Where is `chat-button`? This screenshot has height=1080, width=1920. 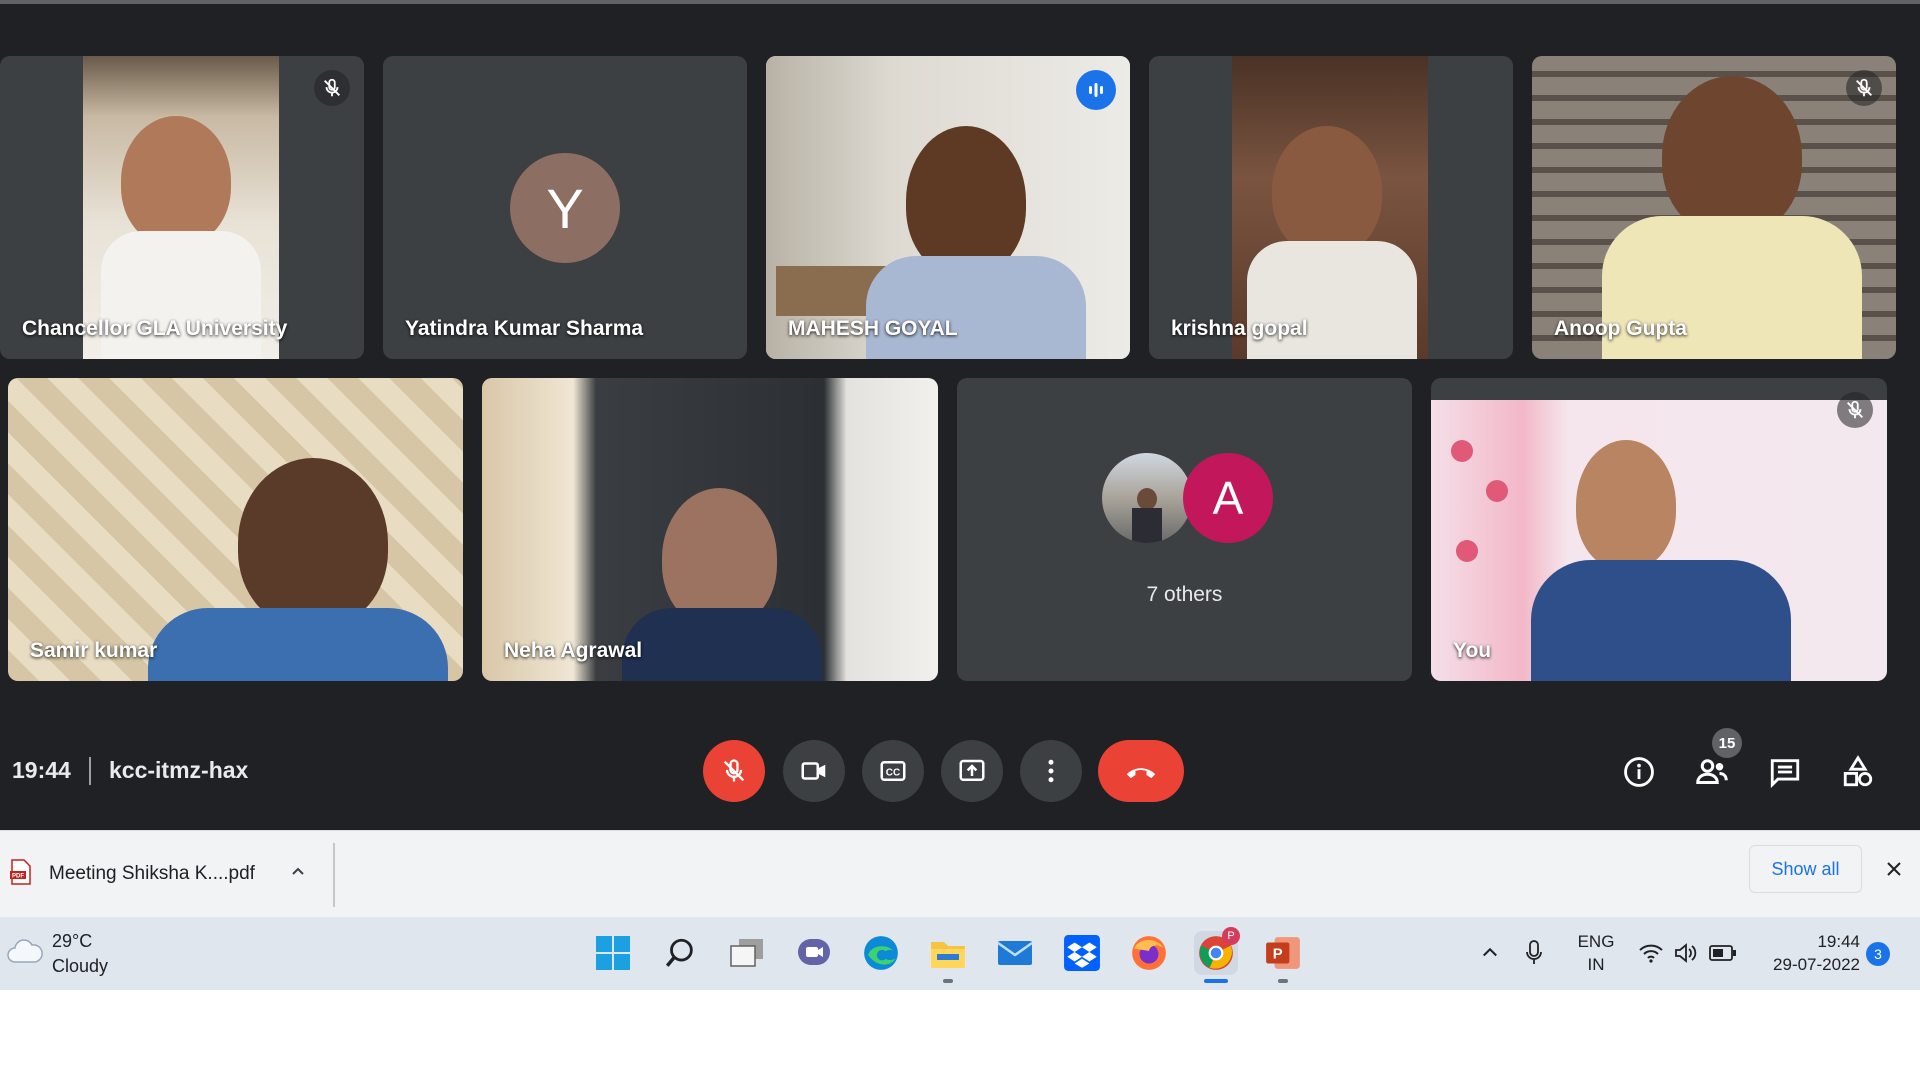 chat-button is located at coordinates (1785, 772).